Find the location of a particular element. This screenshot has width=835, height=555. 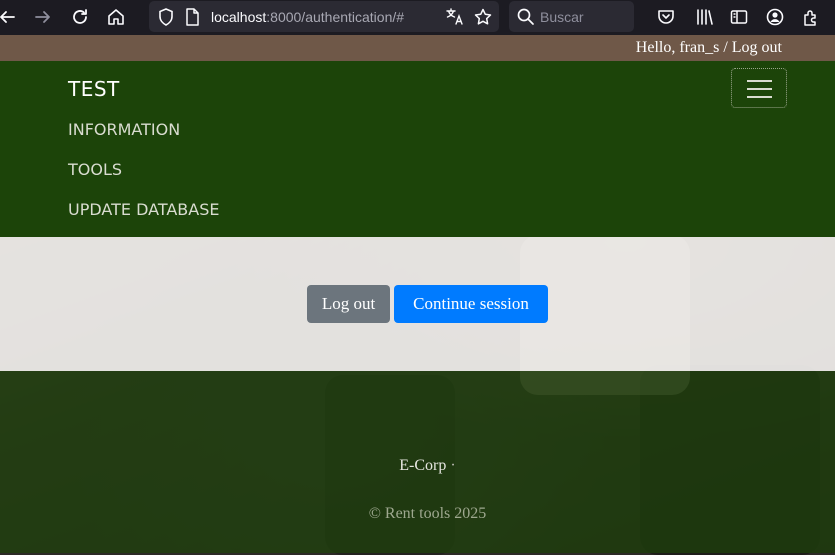

page-icon is located at coordinates (192, 17).